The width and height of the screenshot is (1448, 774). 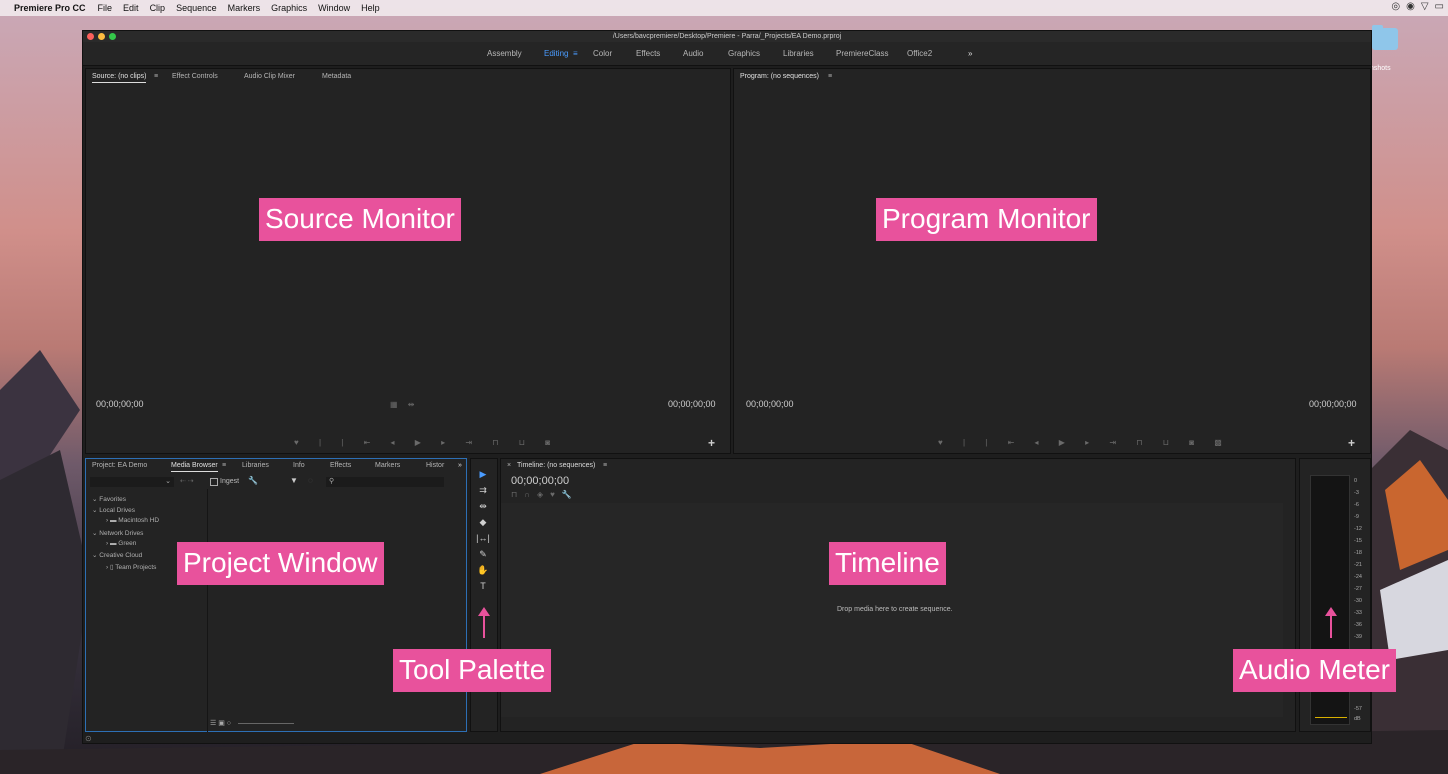 What do you see at coordinates (1358, 553) in the screenshot?
I see `meter-mark-18: -18` at bounding box center [1358, 553].